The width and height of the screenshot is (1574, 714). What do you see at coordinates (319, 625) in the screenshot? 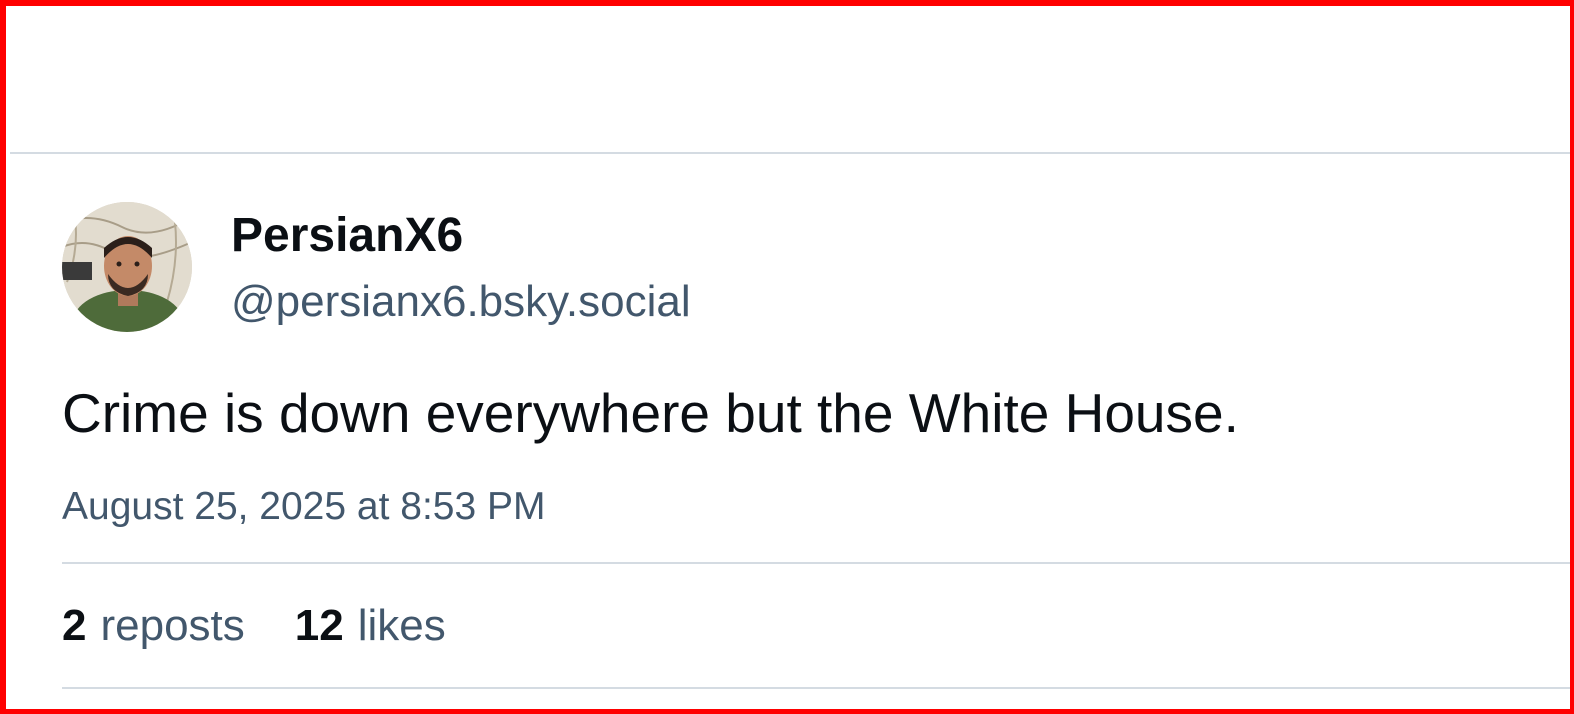
I see `likes-count: 12` at bounding box center [319, 625].